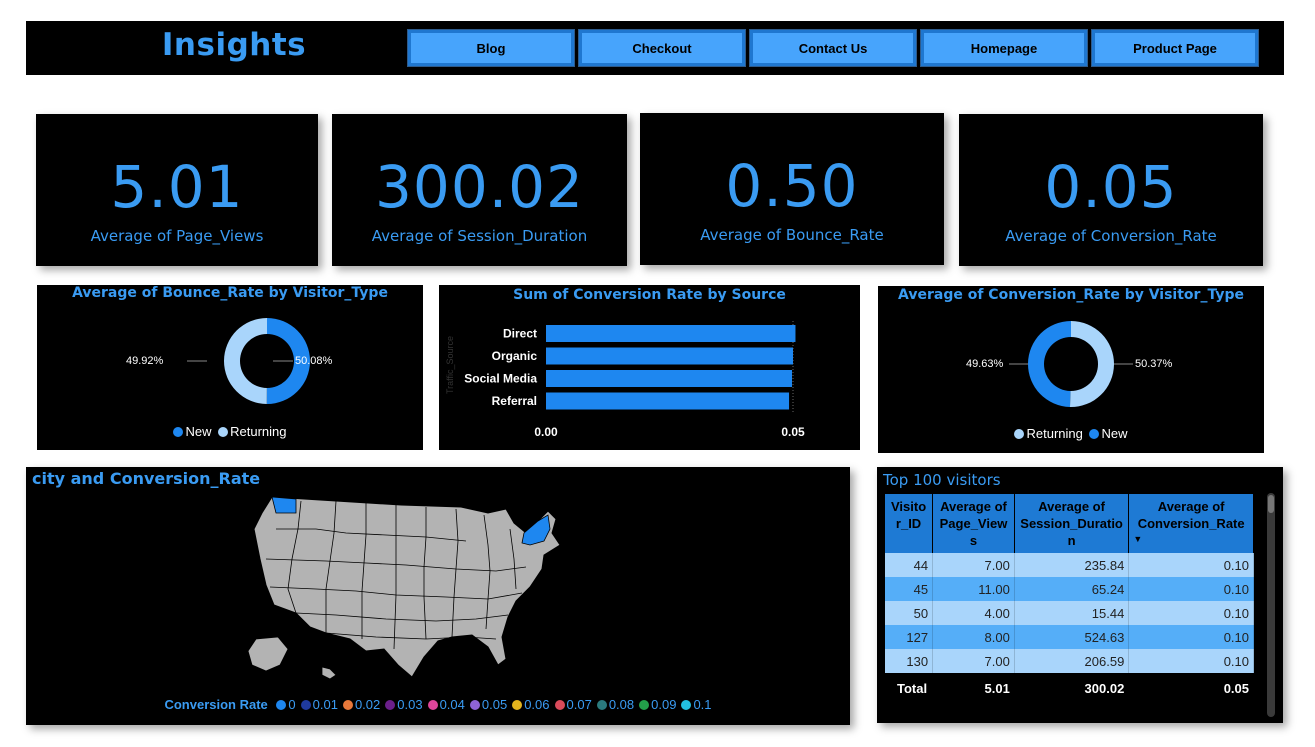 This screenshot has width=1315, height=747. I want to click on table-cell: 206.59, so click(1072, 661).